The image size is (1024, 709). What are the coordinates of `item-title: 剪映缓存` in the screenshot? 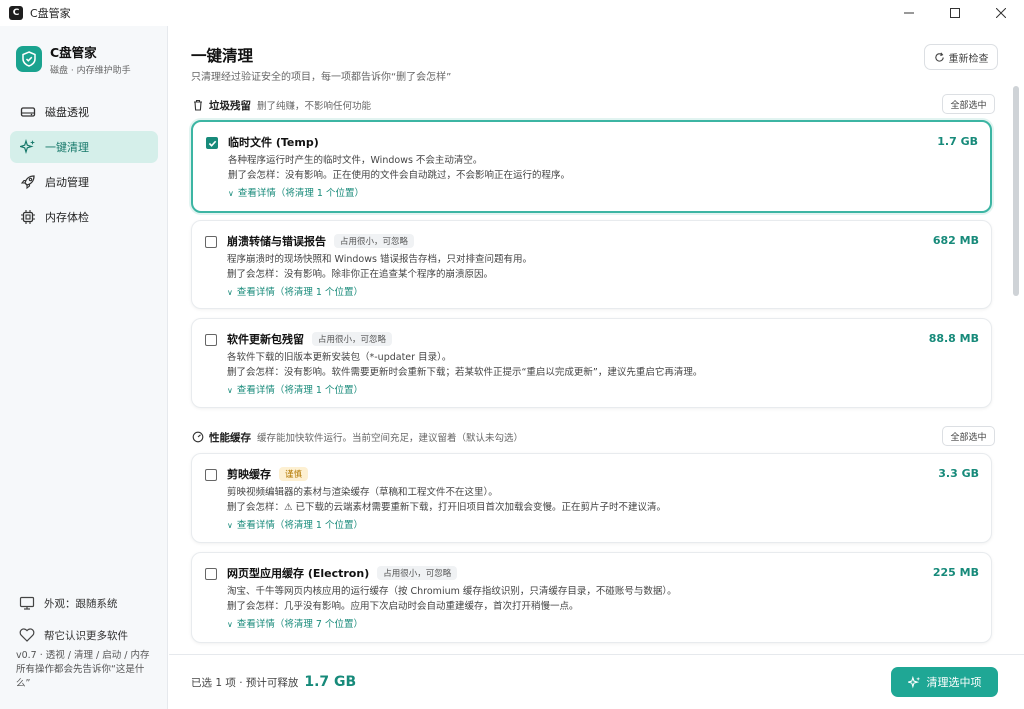 It's located at (249, 474).